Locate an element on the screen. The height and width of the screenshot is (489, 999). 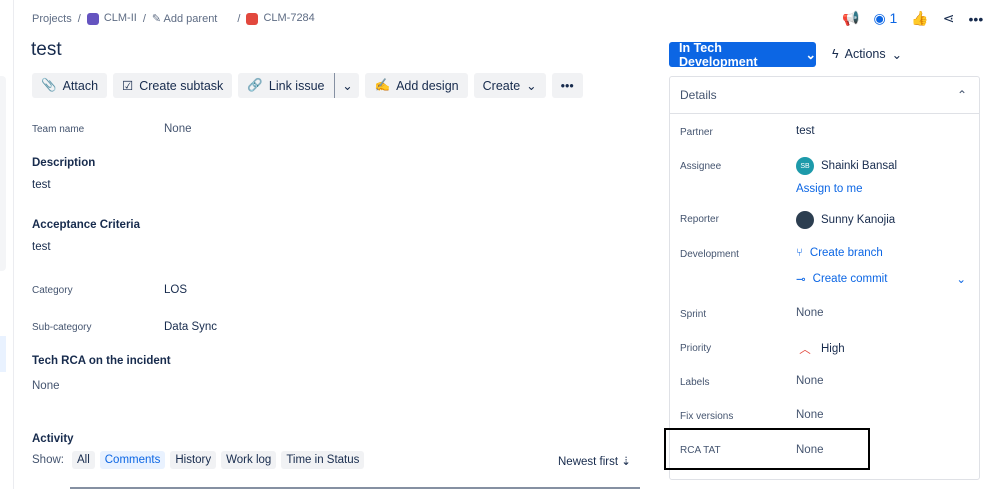
rca-tat-highlight-box is located at coordinates (767, 449).